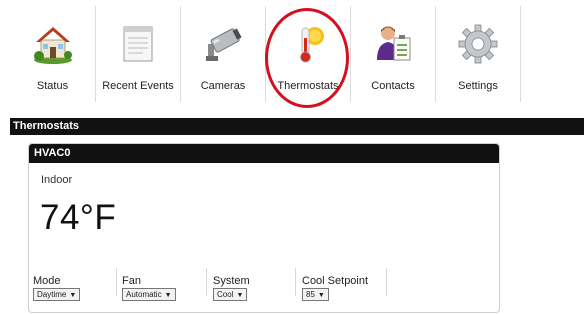 Image resolution: width=584 pixels, height=314 pixels. I want to click on system-value: Cool, so click(225, 294).